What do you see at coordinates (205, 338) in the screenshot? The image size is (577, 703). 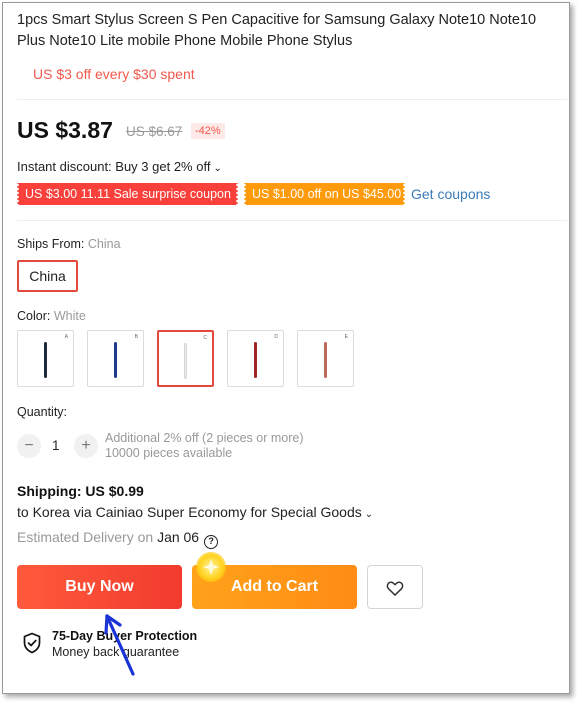 I see `swatch-tag: C` at bounding box center [205, 338].